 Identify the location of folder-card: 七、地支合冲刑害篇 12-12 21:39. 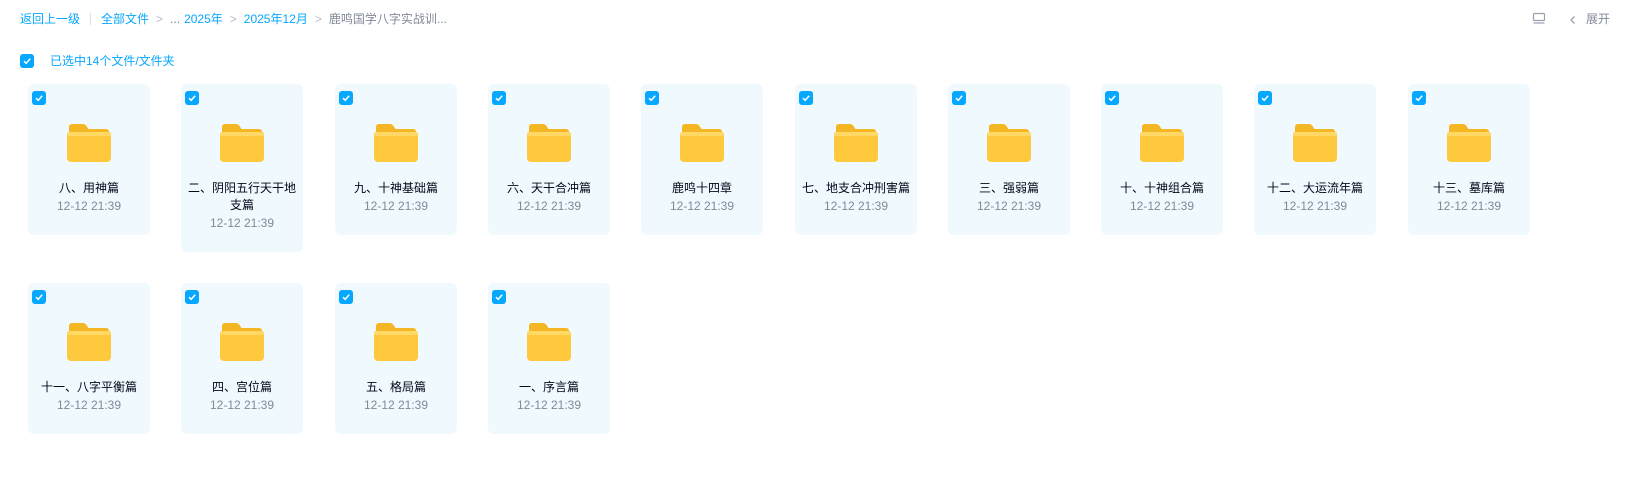
(856, 159).